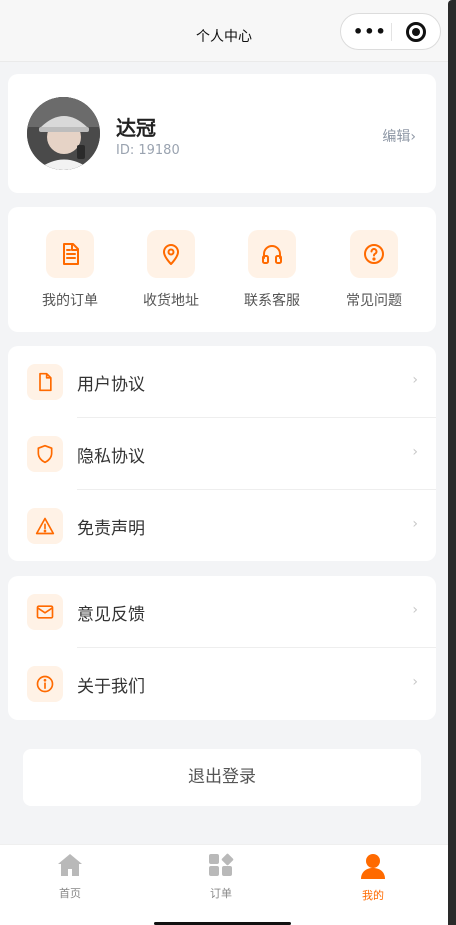 The width and height of the screenshot is (456, 925). What do you see at coordinates (111, 529) in the screenshot?
I see `menu-label: 免责声明` at bounding box center [111, 529].